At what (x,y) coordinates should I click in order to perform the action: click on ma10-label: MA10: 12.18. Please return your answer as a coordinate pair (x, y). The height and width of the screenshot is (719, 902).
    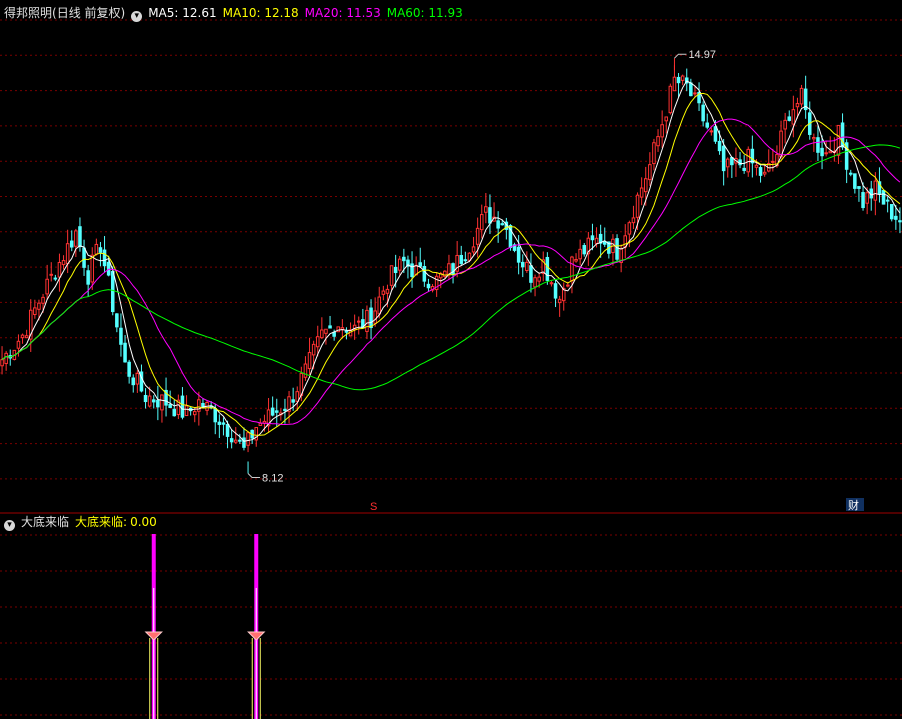
    Looking at the image, I should click on (260, 13).